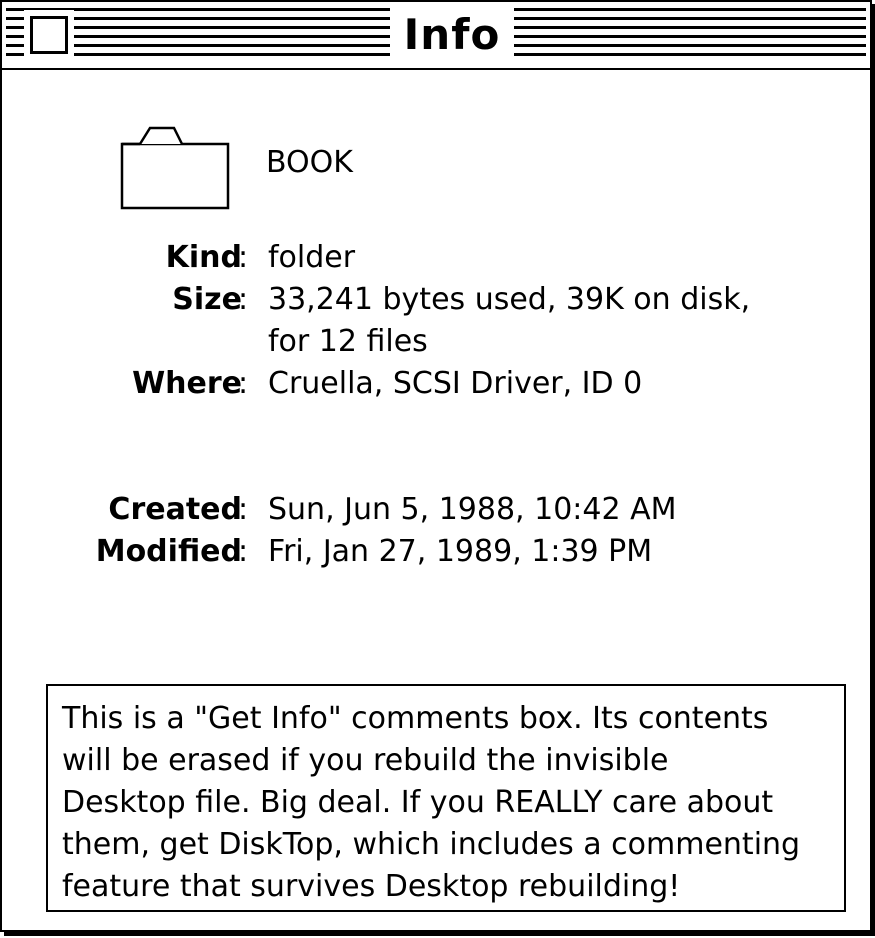 This screenshot has width=875, height=938. I want to click on window-title: Info, so click(452, 34).